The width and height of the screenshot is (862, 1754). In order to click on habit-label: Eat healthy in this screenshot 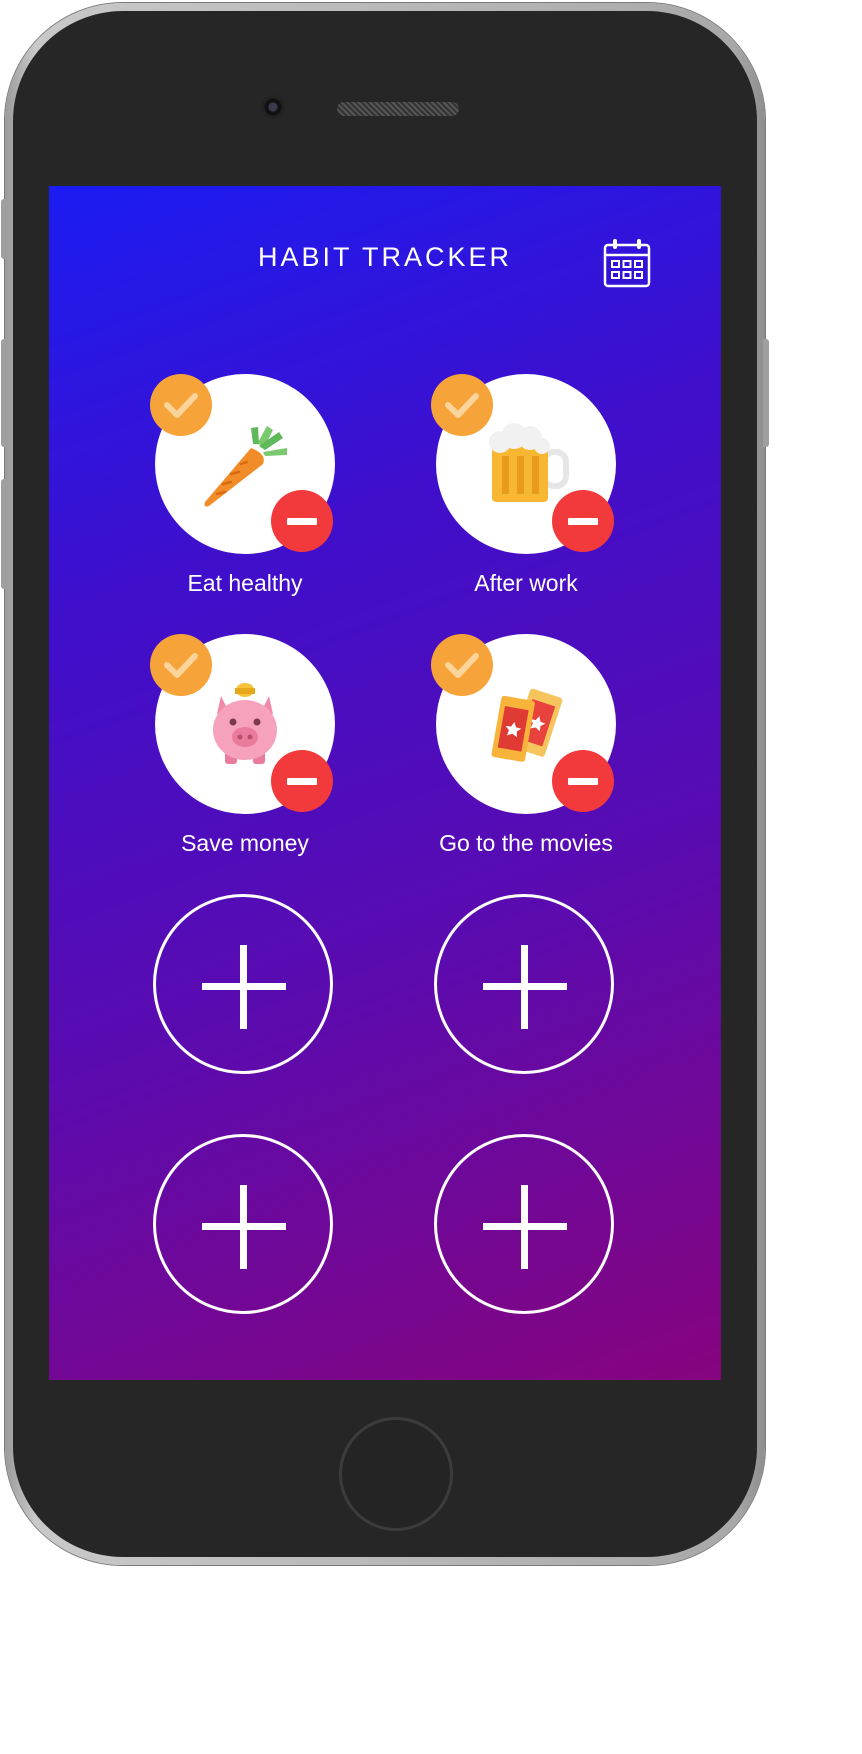, I will do `click(245, 583)`.